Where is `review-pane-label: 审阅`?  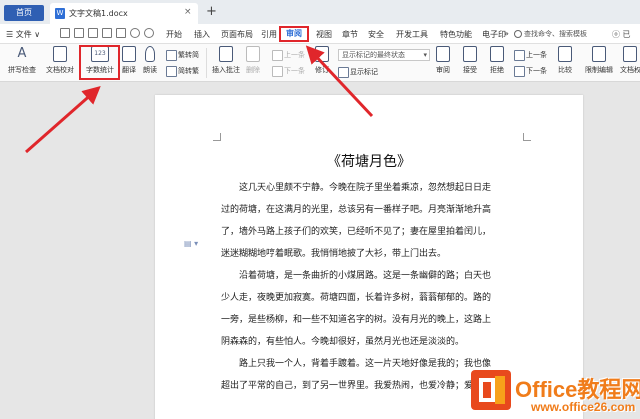 review-pane-label: 审阅 is located at coordinates (443, 70).